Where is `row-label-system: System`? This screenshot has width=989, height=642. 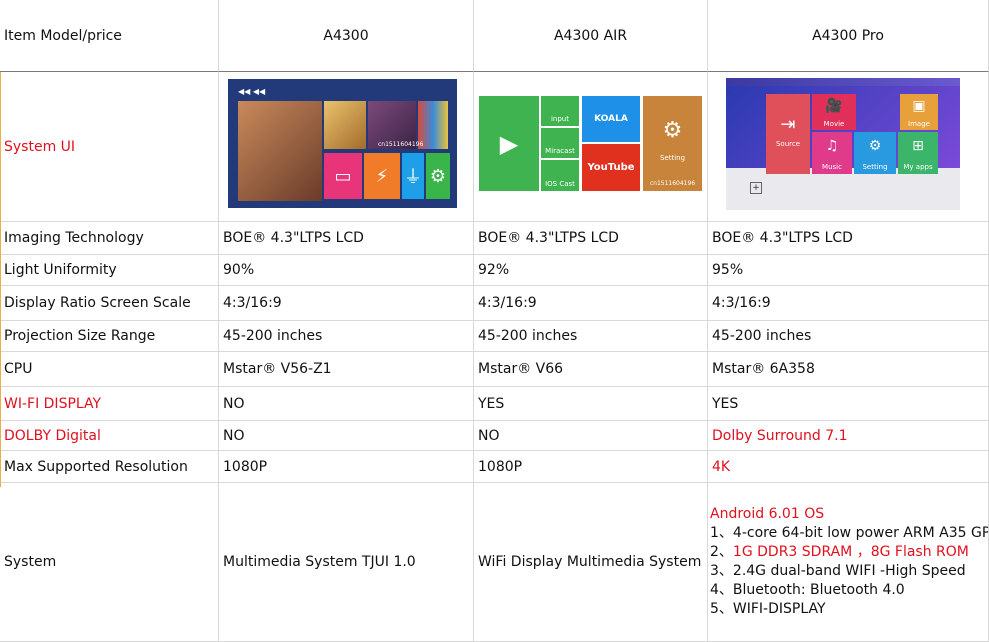
row-label-system: System is located at coordinates (109, 562).